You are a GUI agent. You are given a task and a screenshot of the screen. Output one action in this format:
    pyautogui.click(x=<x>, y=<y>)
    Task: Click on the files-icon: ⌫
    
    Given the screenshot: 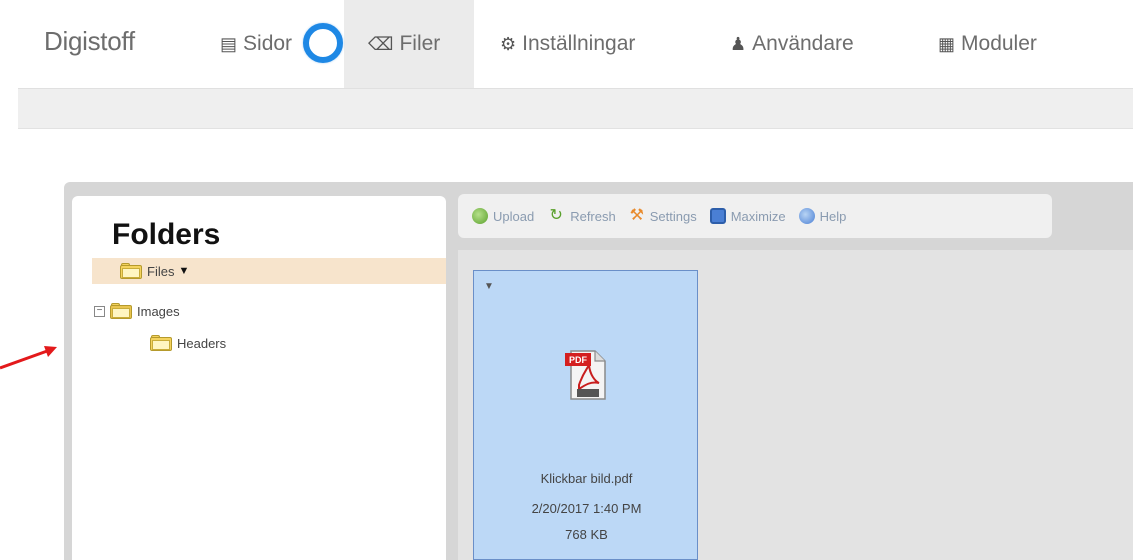 What is the action you would take?
    pyautogui.click(x=381, y=43)
    